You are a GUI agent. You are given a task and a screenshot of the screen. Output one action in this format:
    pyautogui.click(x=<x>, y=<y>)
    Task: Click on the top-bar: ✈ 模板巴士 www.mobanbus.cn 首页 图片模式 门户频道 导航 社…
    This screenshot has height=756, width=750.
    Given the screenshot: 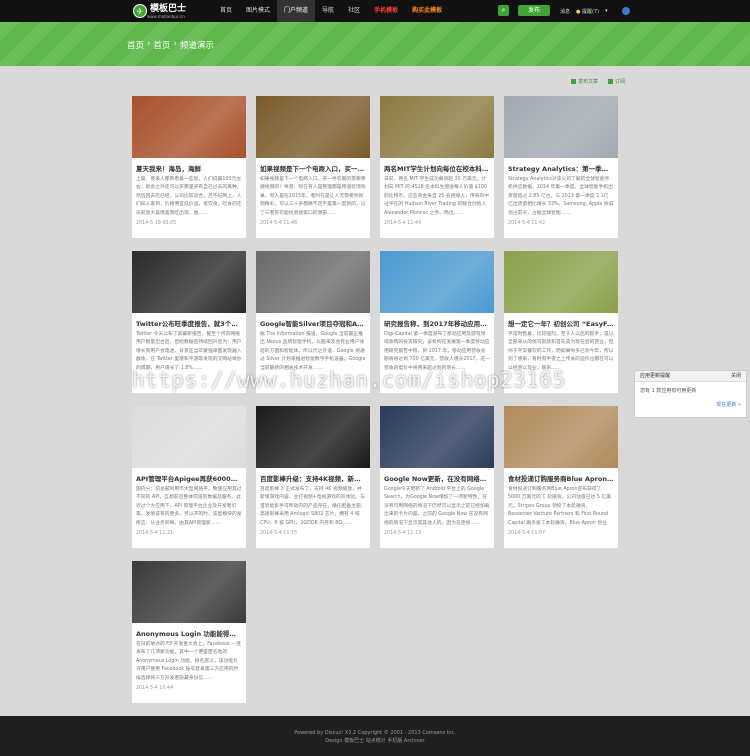 What is the action you would take?
    pyautogui.click(x=375, y=11)
    